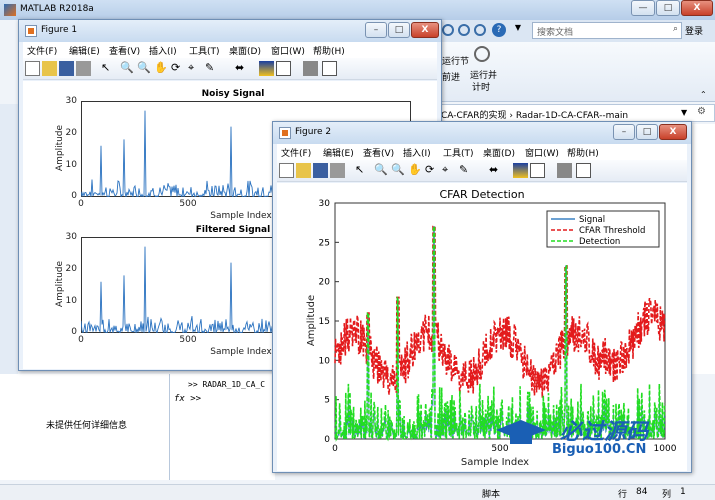  Describe the element at coordinates (233, 230) in the screenshot. I see `figure1-bottom-title: Filtered Signal` at that location.